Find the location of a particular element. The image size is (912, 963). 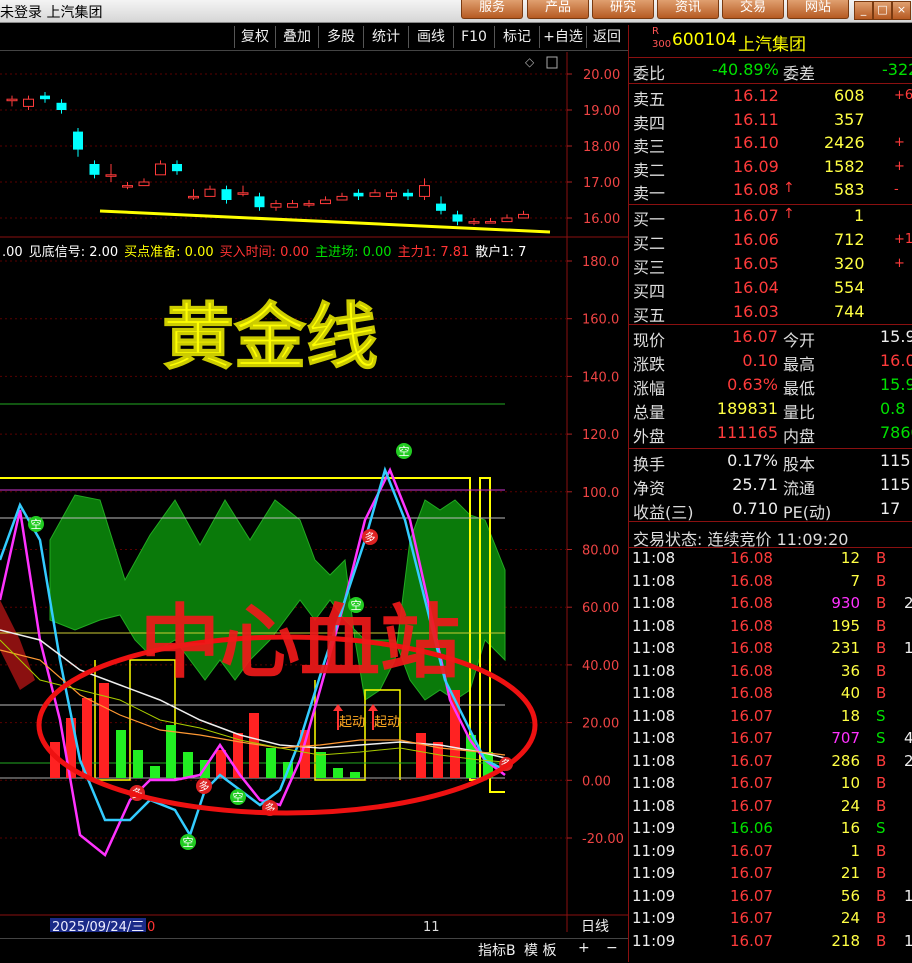

mark-button: 标记 is located at coordinates (516, 37).